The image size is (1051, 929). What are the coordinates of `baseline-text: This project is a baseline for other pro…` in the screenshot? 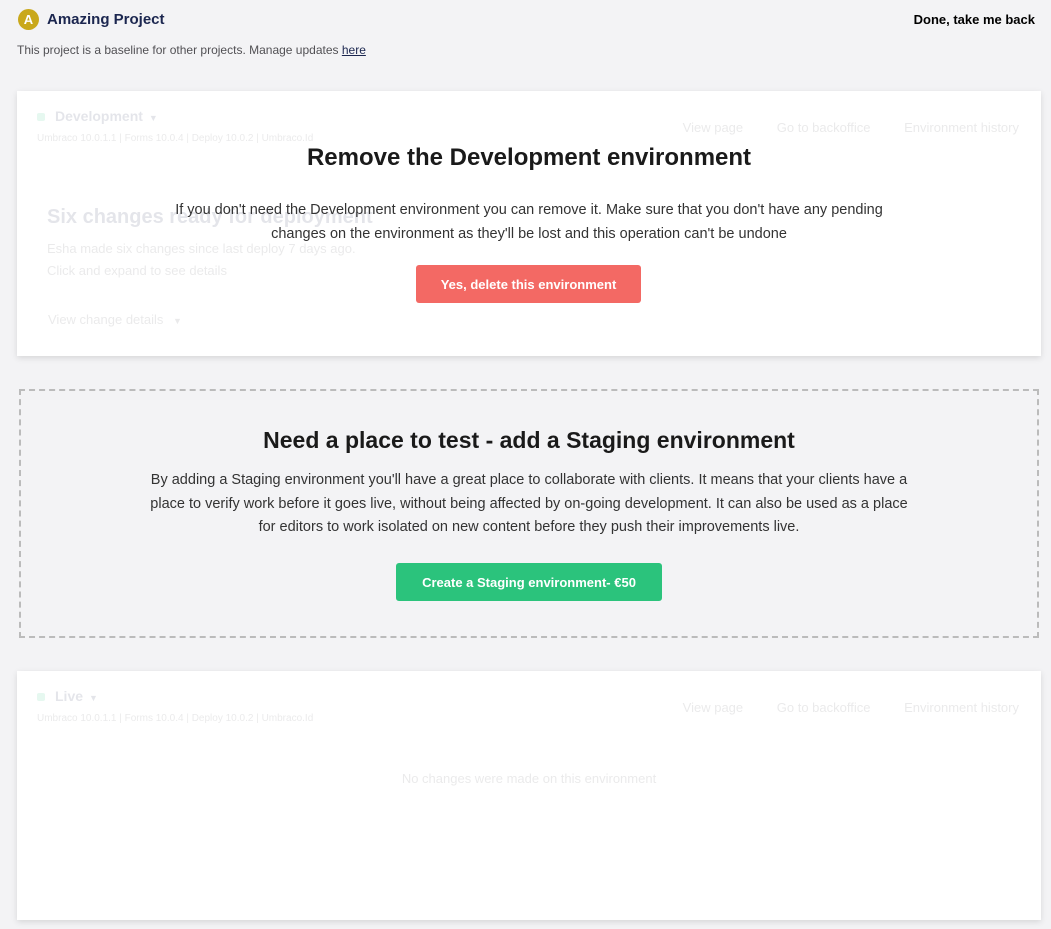 It's located at (179, 50).